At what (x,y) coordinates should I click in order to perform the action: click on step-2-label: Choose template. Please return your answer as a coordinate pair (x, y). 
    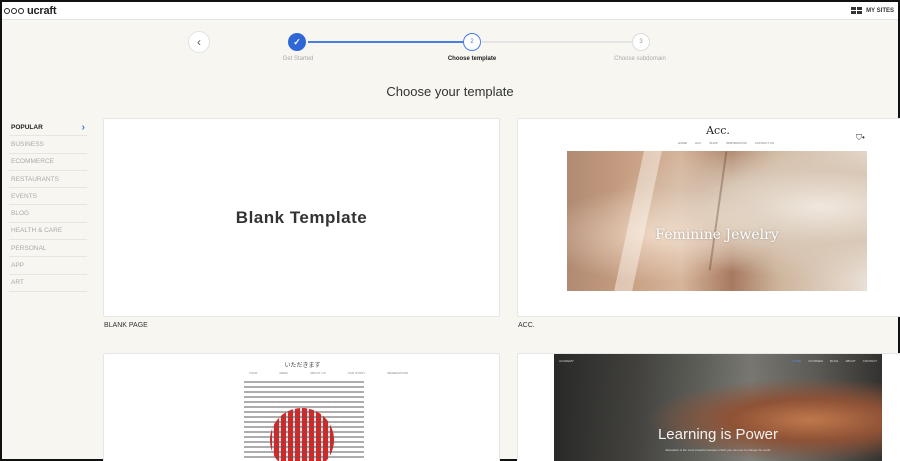
    Looking at the image, I should click on (472, 59).